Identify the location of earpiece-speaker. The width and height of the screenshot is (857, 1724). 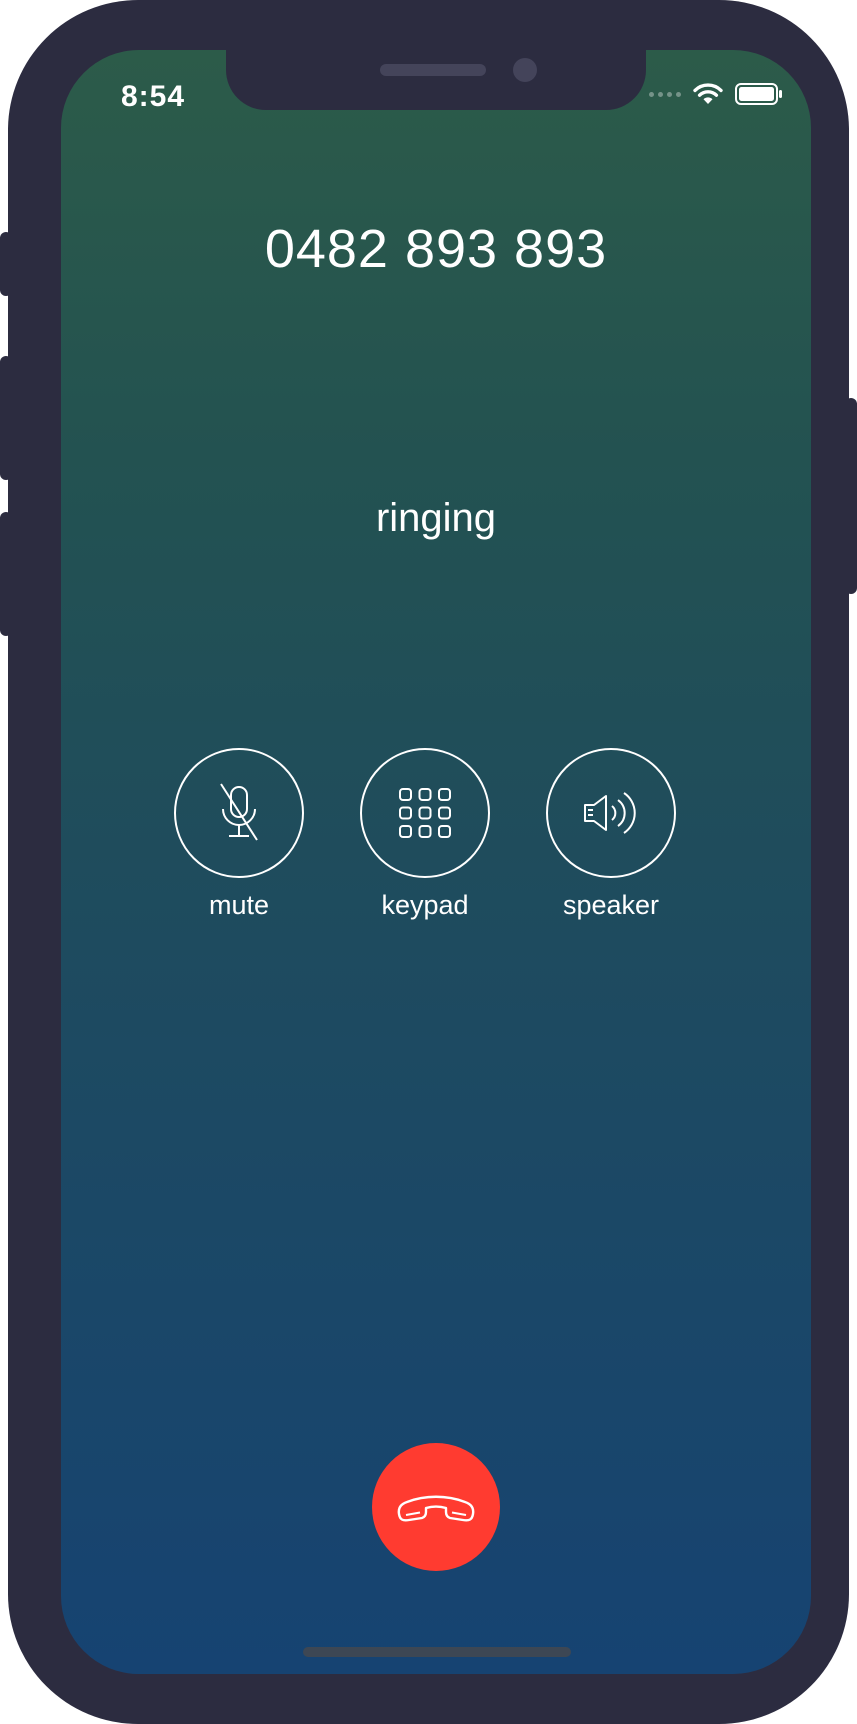
(433, 70).